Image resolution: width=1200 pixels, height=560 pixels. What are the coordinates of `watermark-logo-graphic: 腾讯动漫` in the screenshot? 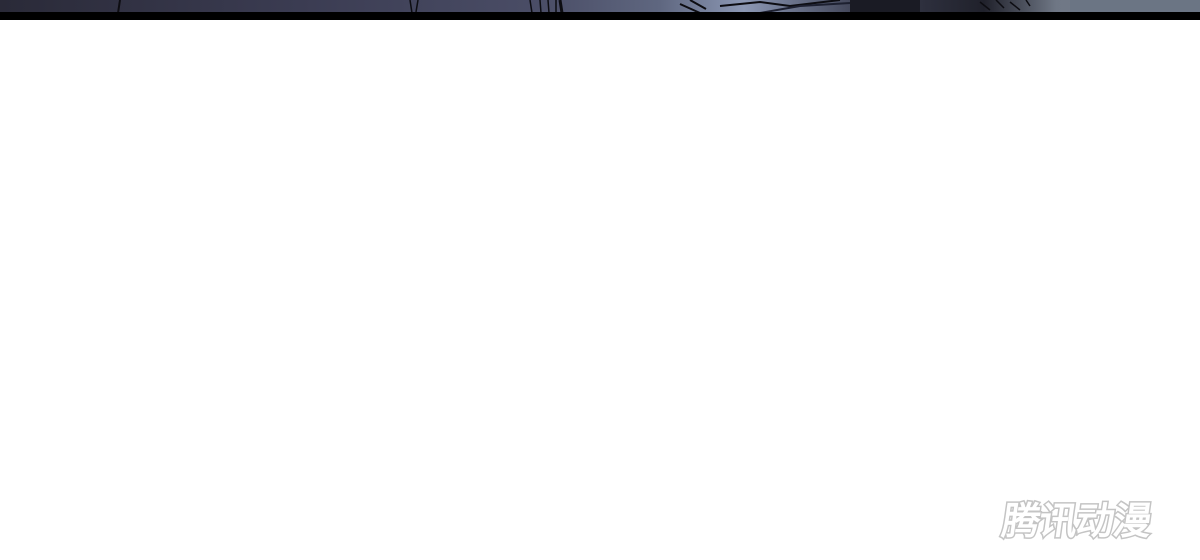 It's located at (1077, 521).